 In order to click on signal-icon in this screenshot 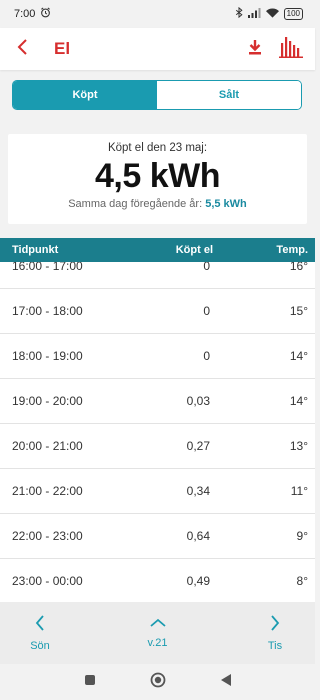, I will do `click(254, 14)`.